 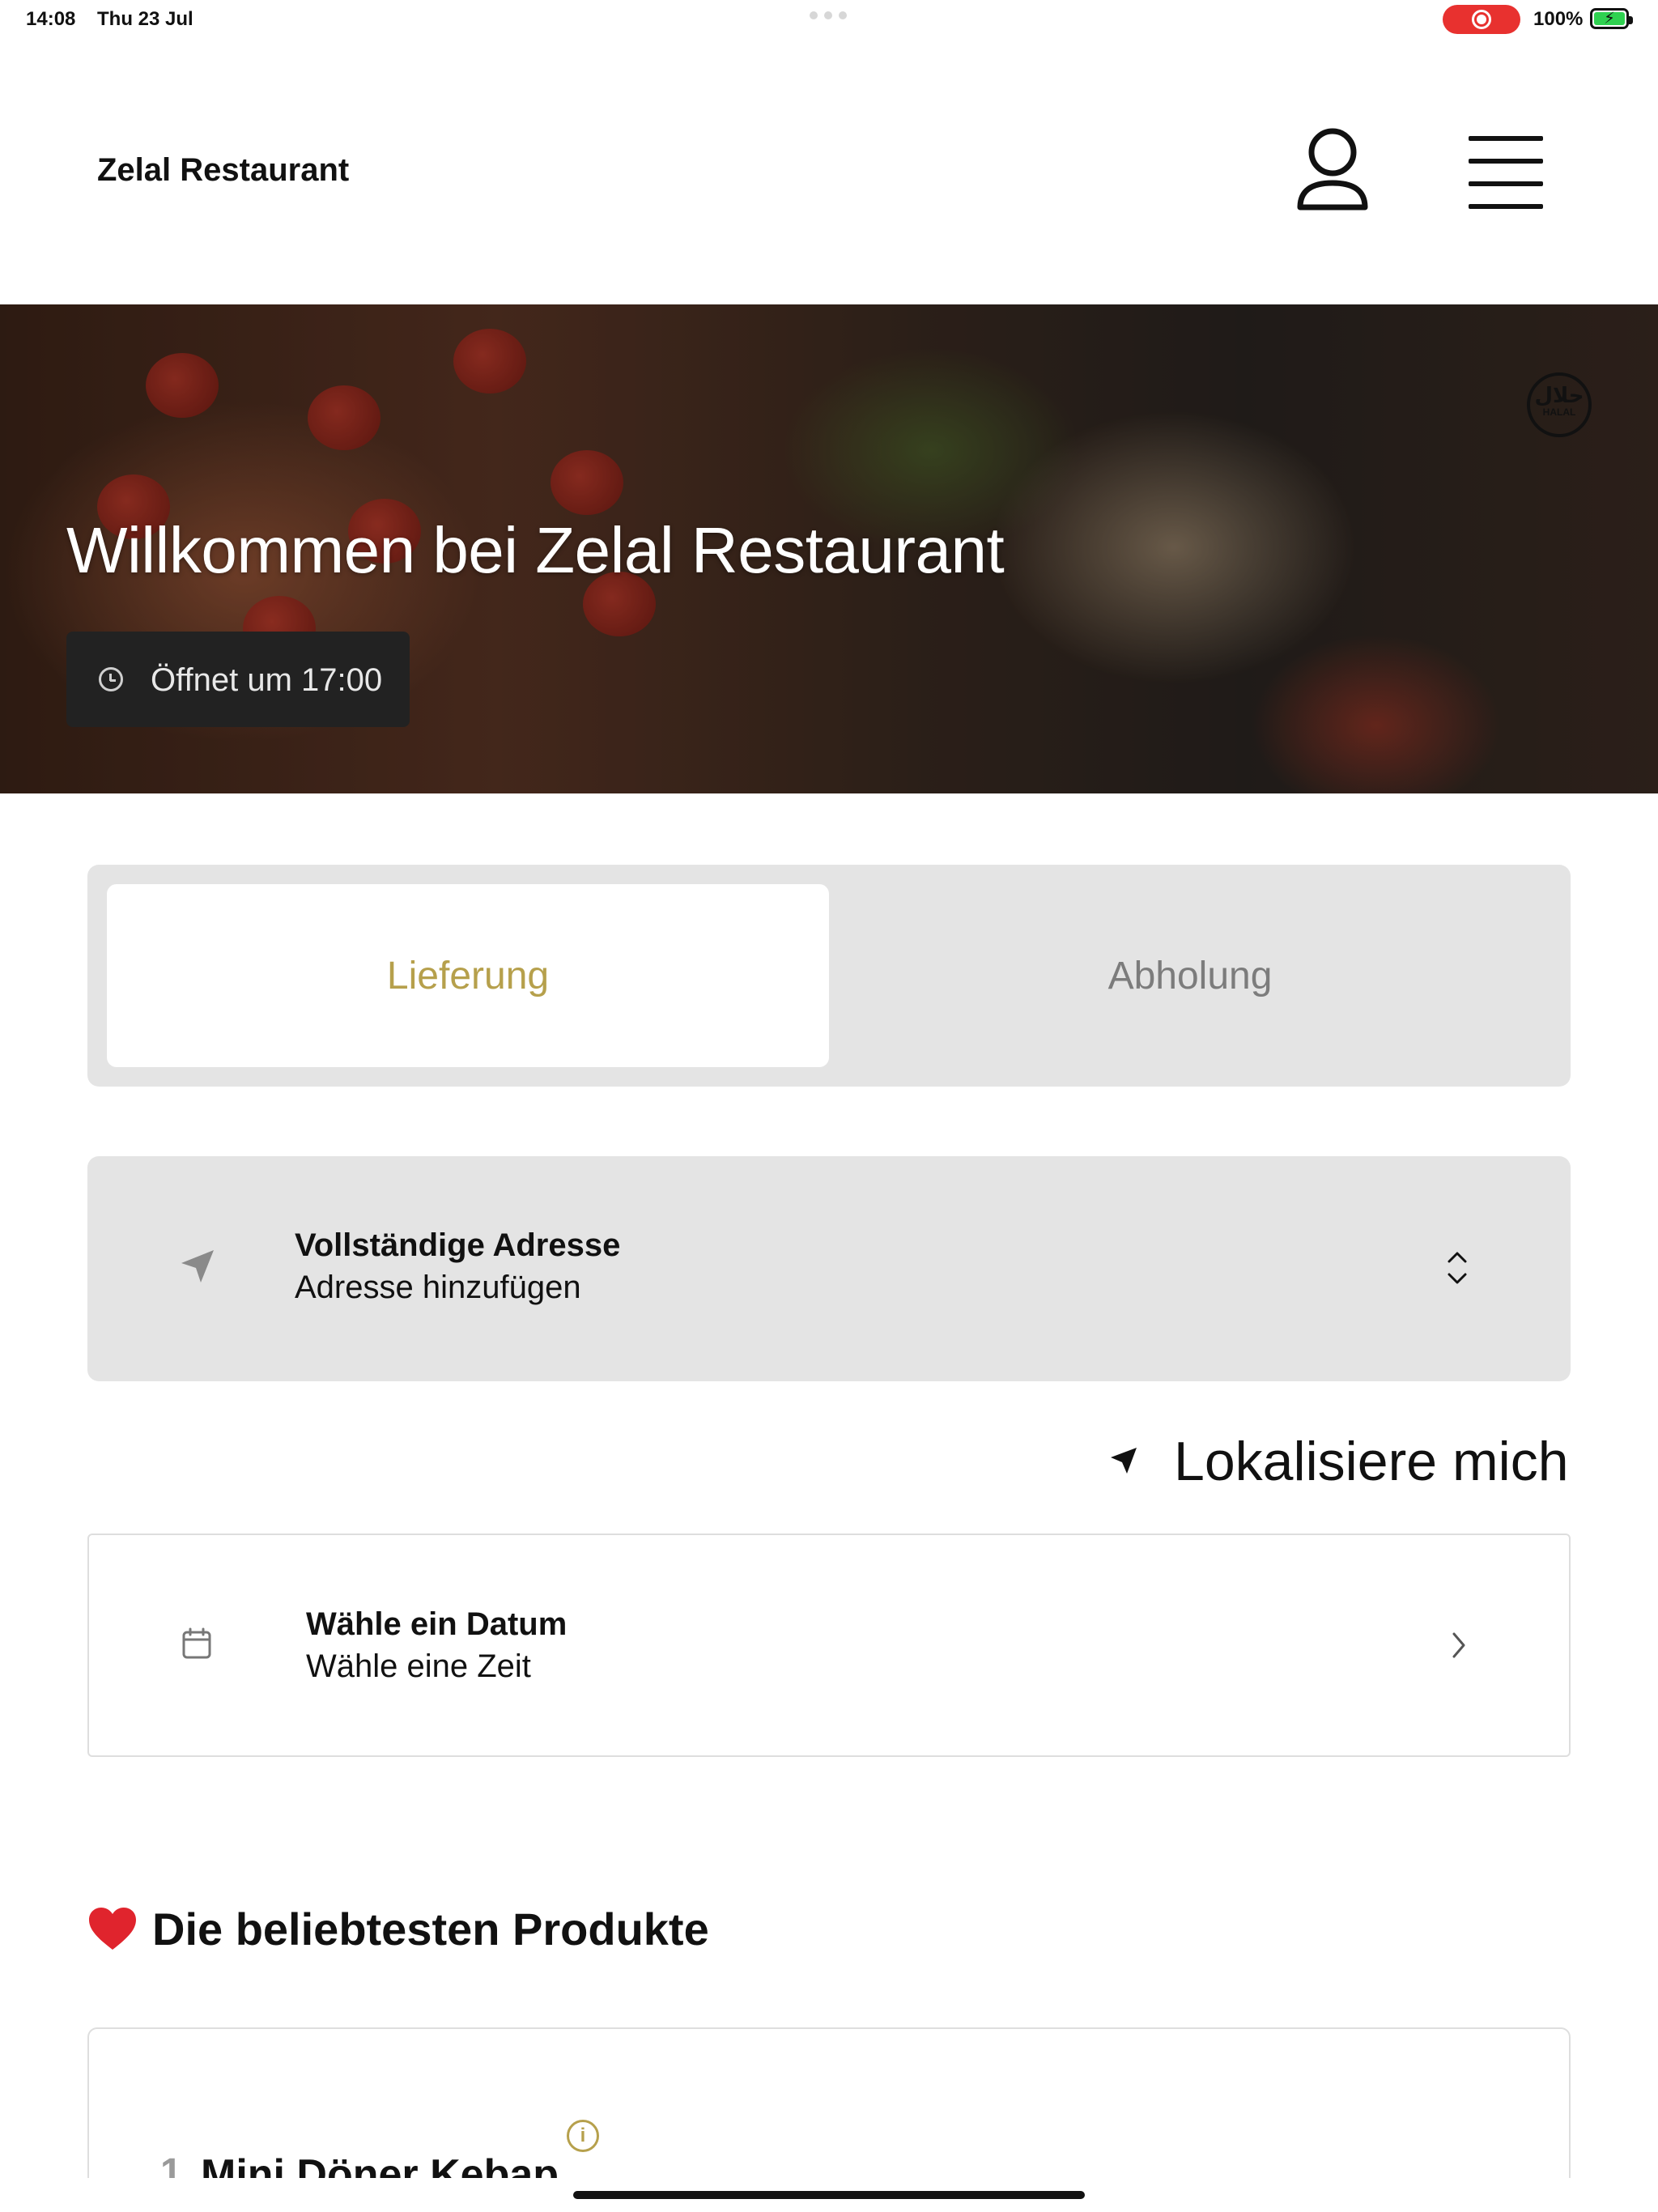 What do you see at coordinates (418, 1666) in the screenshot?
I see `time-subtitle: Wähle eine Zeit` at bounding box center [418, 1666].